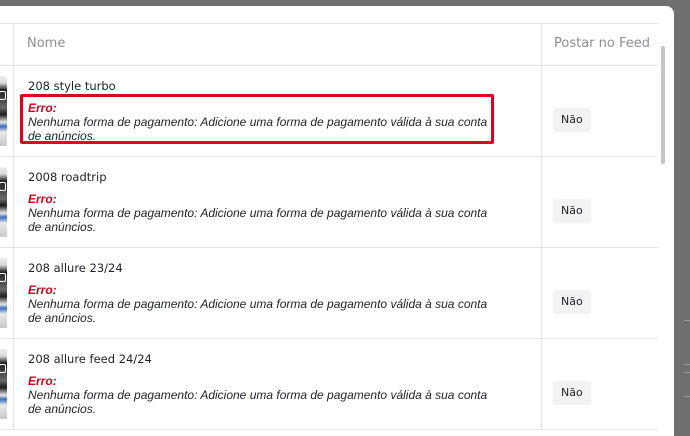  Describe the element at coordinates (90, 359) in the screenshot. I see `ad-name: 208 allure feed 24/24` at that location.